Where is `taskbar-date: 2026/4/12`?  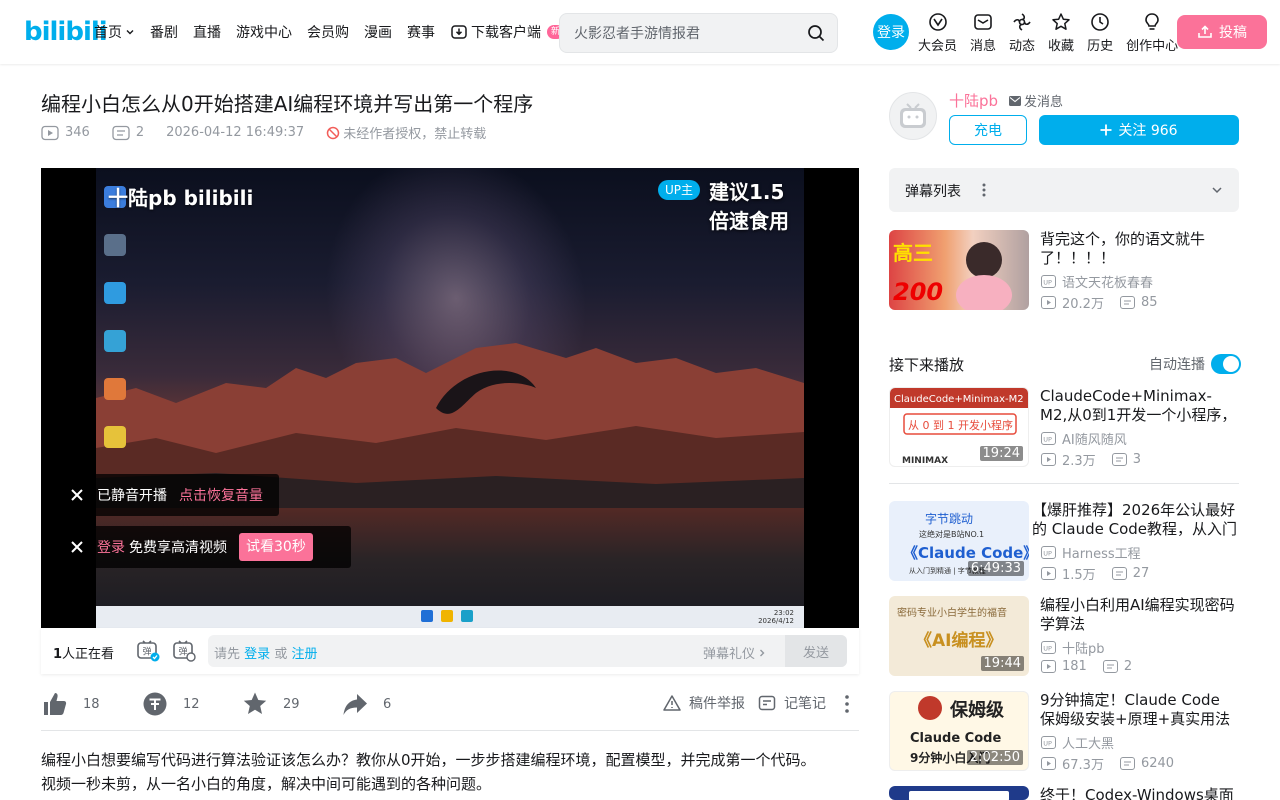
taskbar-date: 2026/4/12 is located at coordinates (776, 621).